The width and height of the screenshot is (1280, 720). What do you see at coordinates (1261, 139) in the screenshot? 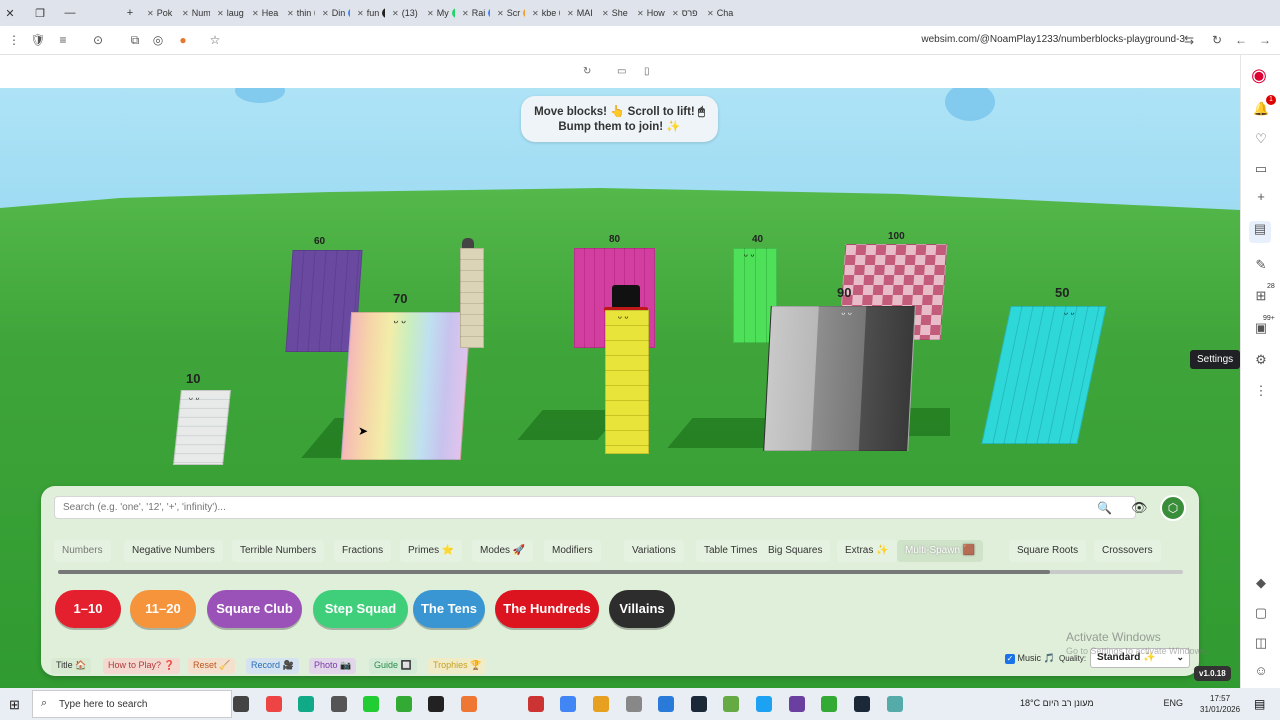
I see `heart-icon: ♡` at bounding box center [1261, 139].